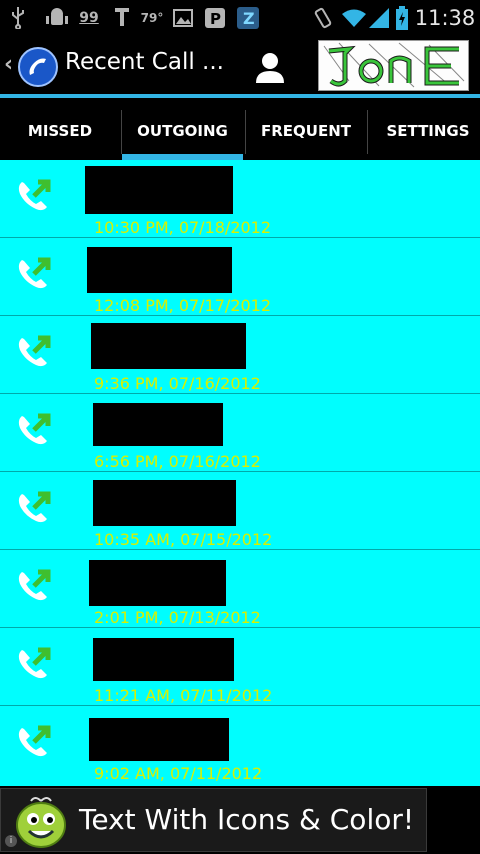 Image resolution: width=480 pixels, height=854 pixels. Describe the element at coordinates (240, 433) in the screenshot. I see `list-item: 6:56 PM, 07/16/2012` at that location.